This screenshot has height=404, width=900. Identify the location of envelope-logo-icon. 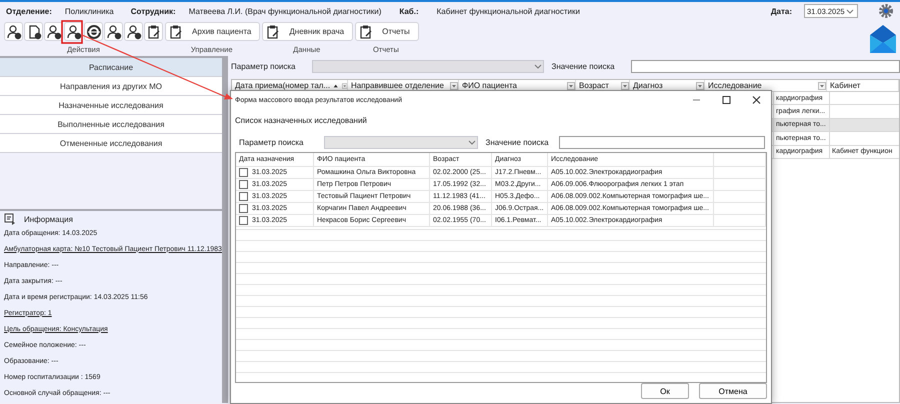
(883, 39).